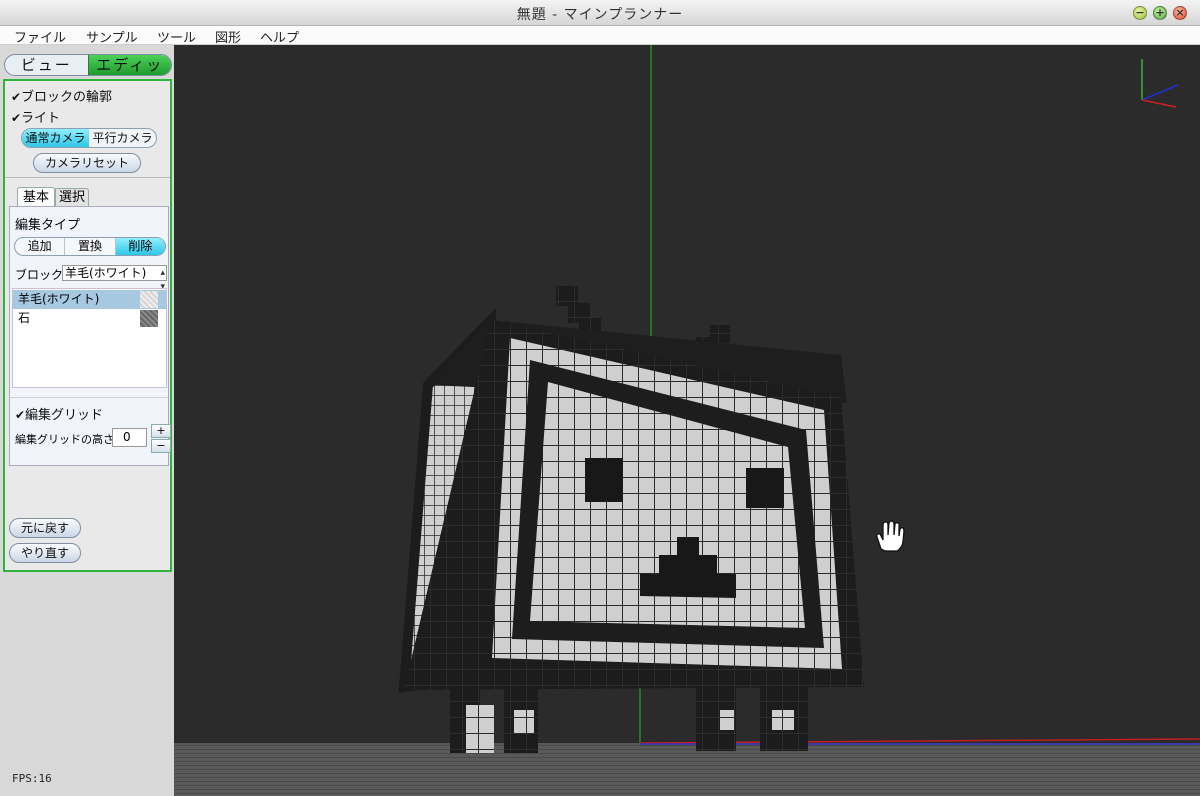 The image size is (1200, 796). I want to click on hand-cursor-icon, so click(890, 536).